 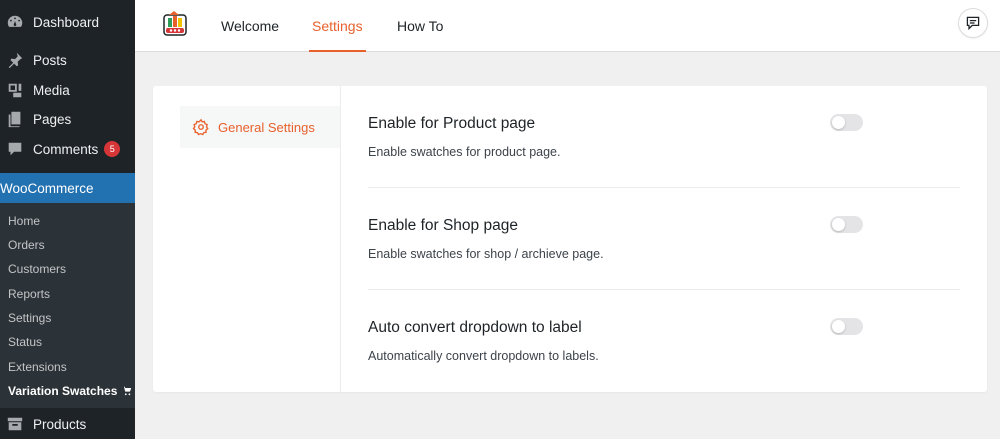 What do you see at coordinates (337, 51) in the screenshot?
I see `active-tab-indicator` at bounding box center [337, 51].